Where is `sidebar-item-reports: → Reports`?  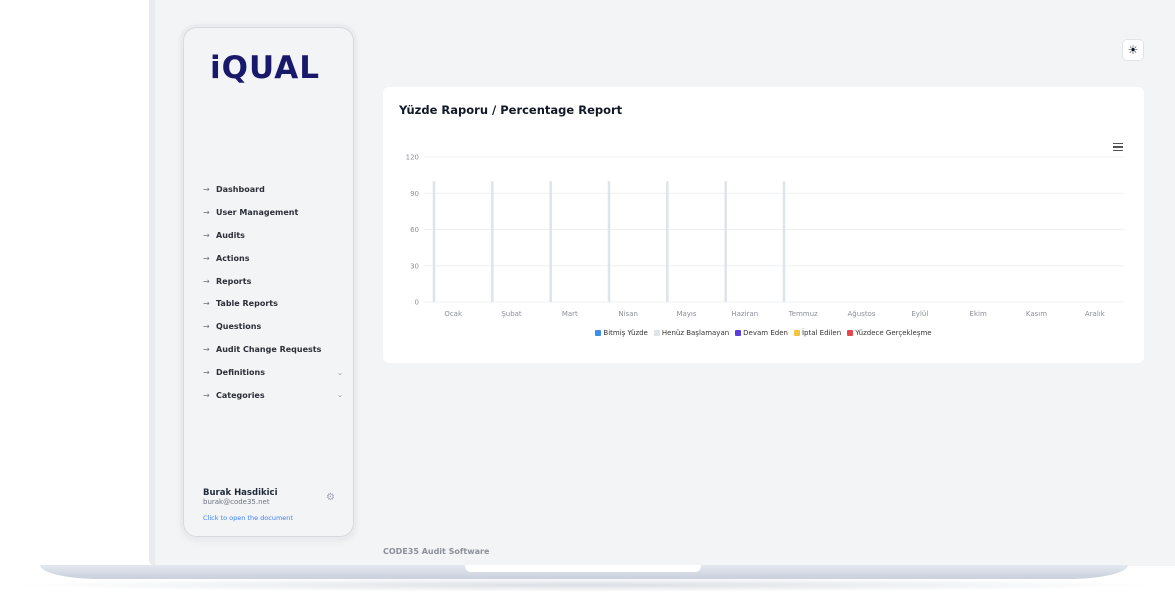
sidebar-item-reports: → Reports is located at coordinates (273, 281).